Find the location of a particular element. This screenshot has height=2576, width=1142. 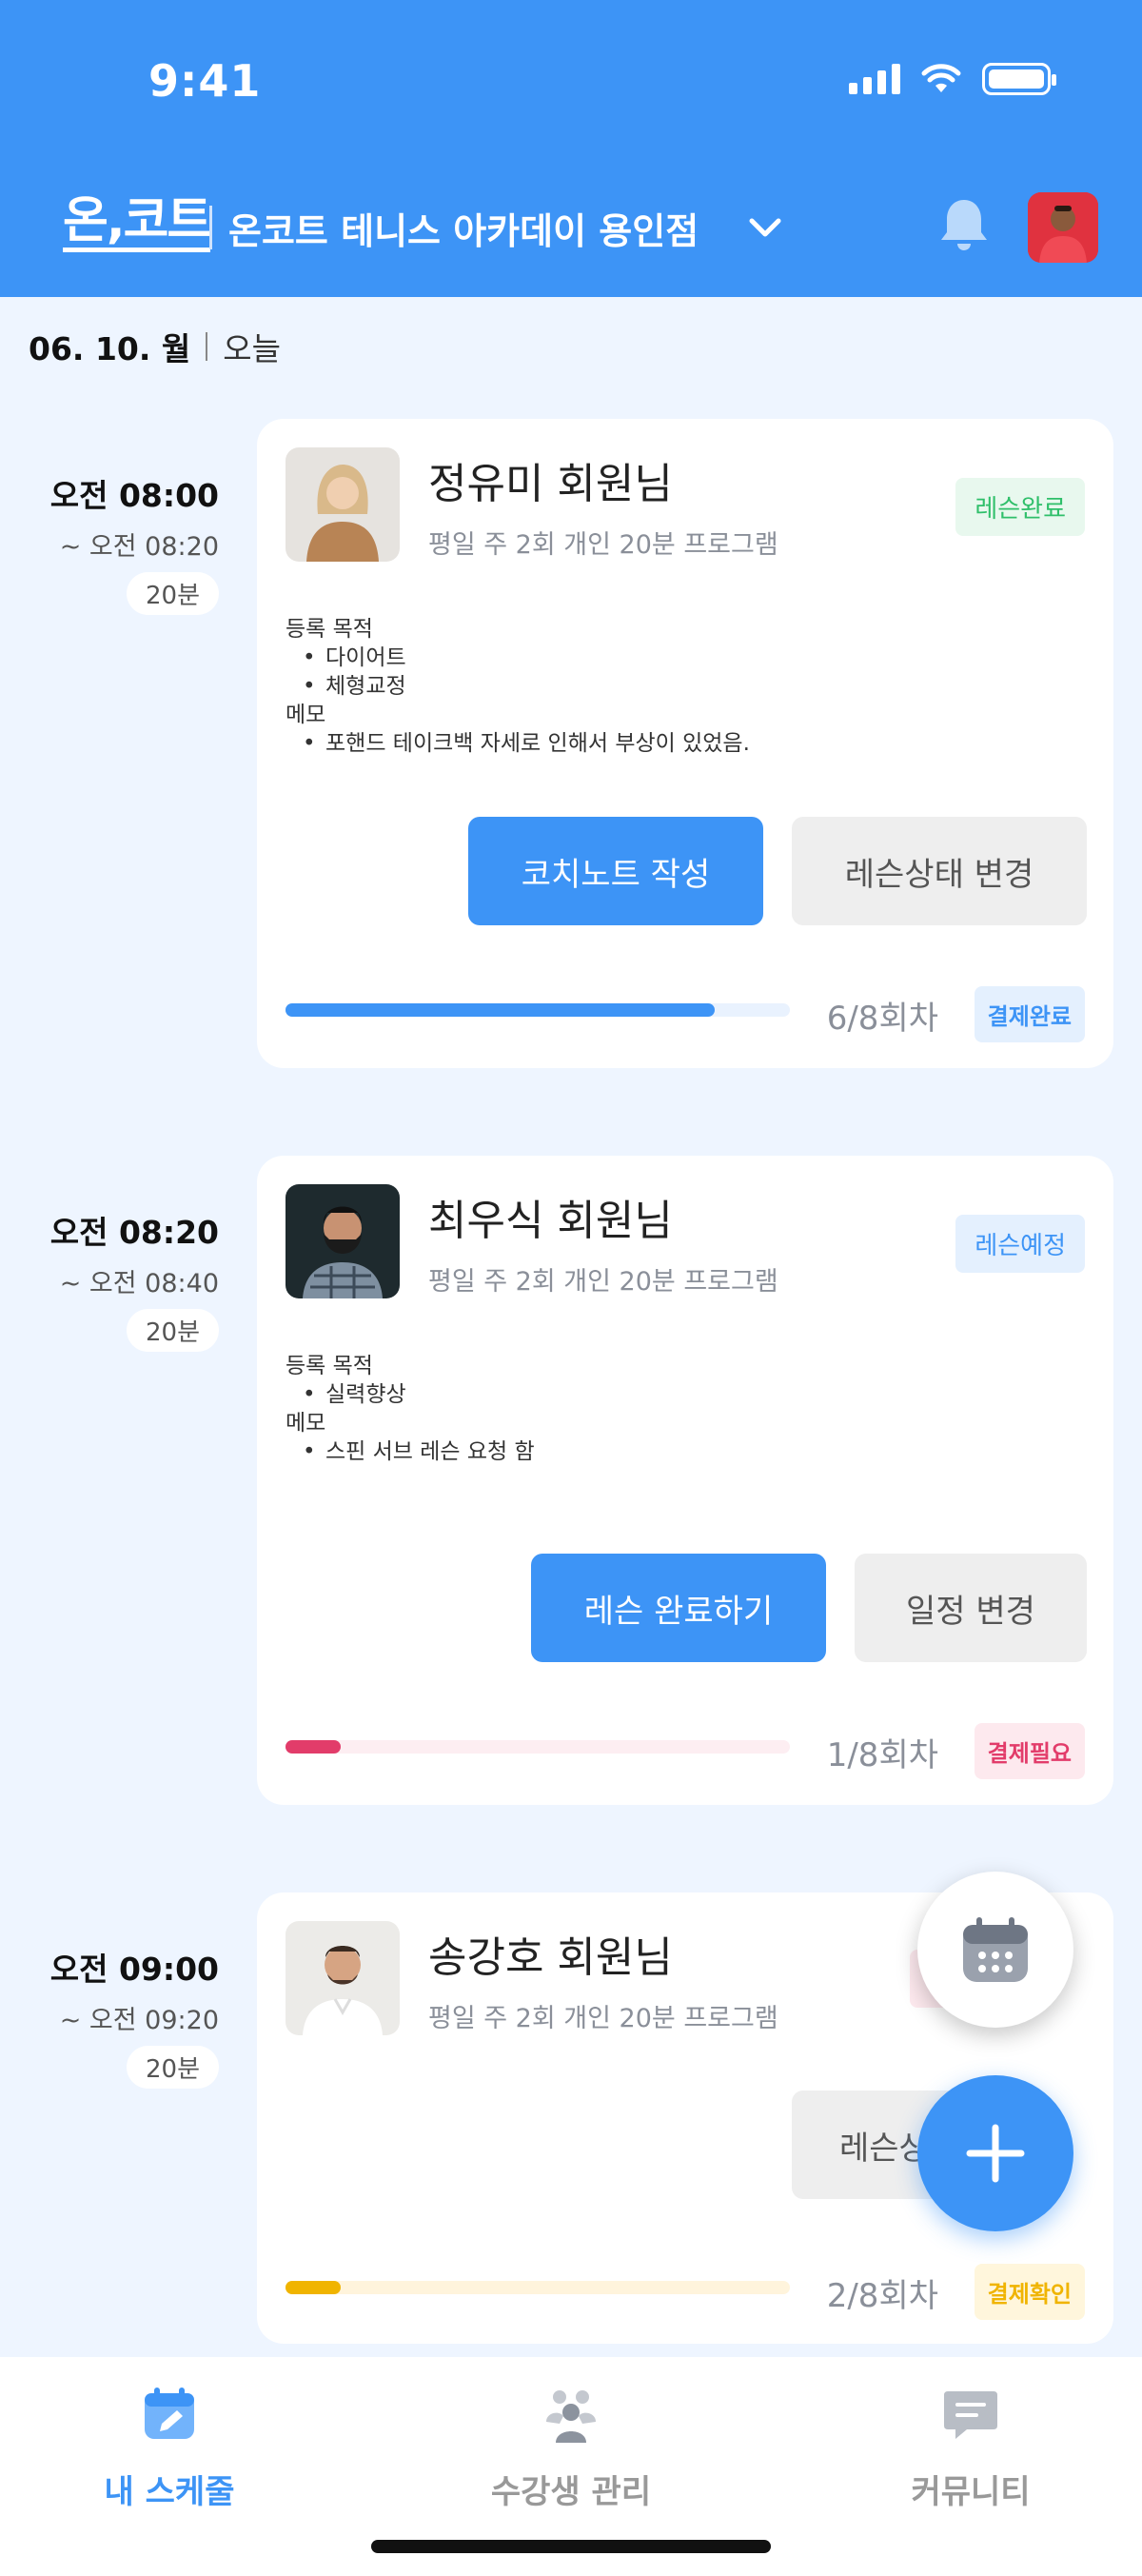

app-logo: 온,코트 is located at coordinates (137, 224).